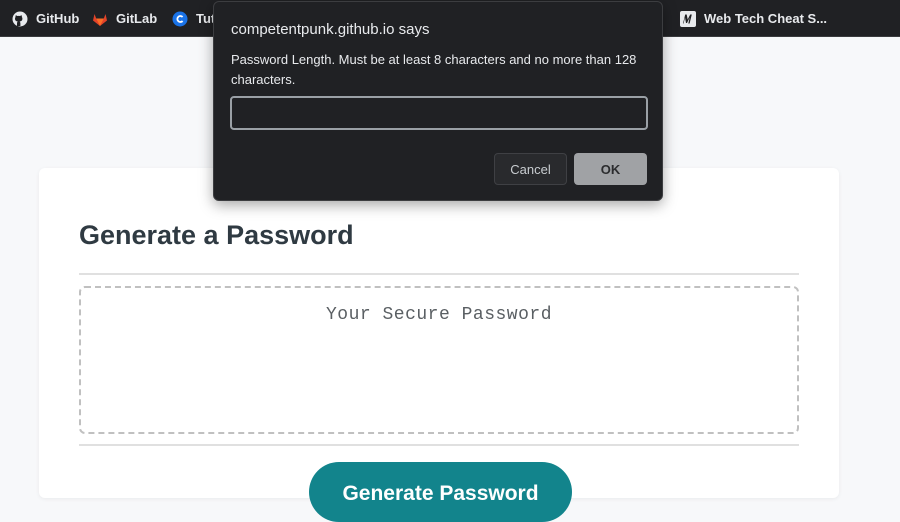  What do you see at coordinates (439, 113) in the screenshot?
I see `password-length-input` at bounding box center [439, 113].